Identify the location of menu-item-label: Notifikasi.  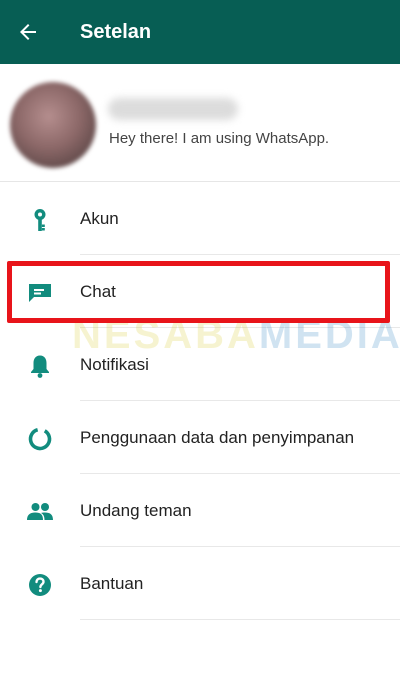
(114, 364).